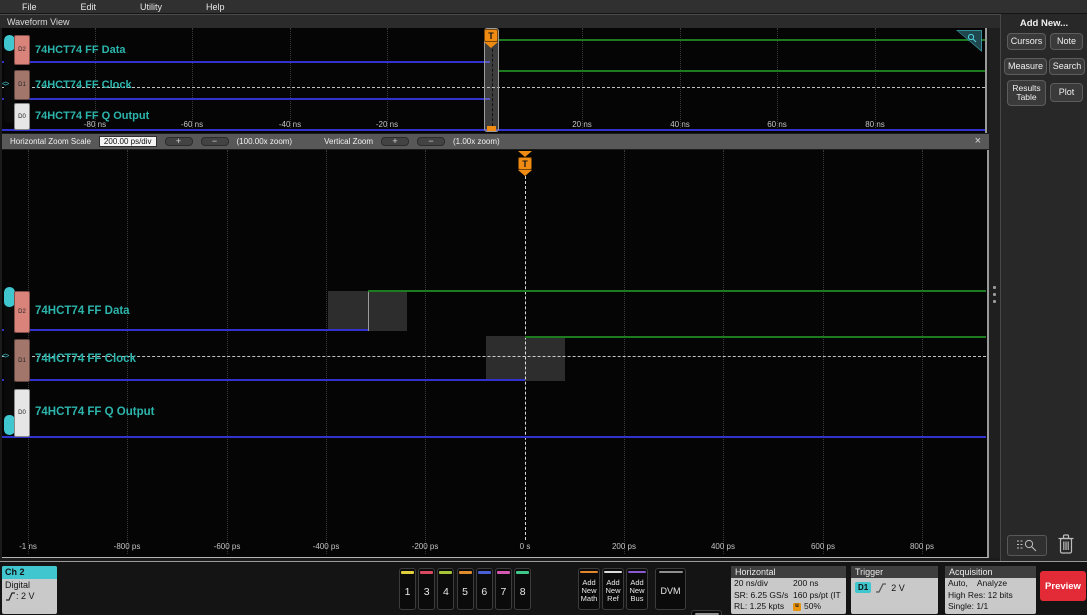 The image size is (1087, 615). I want to click on channel-button-5: 5, so click(465, 589).